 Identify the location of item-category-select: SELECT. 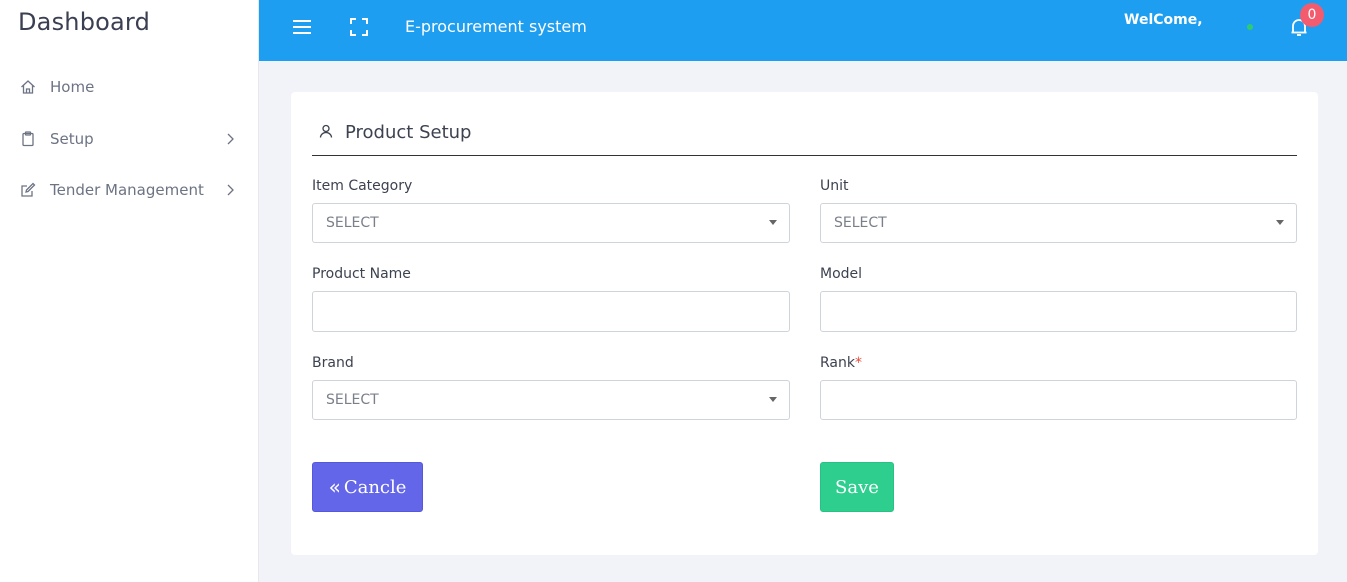
(551, 223).